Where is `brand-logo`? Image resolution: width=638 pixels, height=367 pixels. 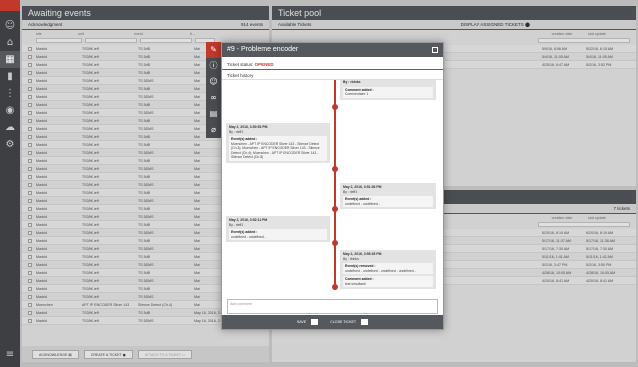 brand-logo is located at coordinates (10, 5).